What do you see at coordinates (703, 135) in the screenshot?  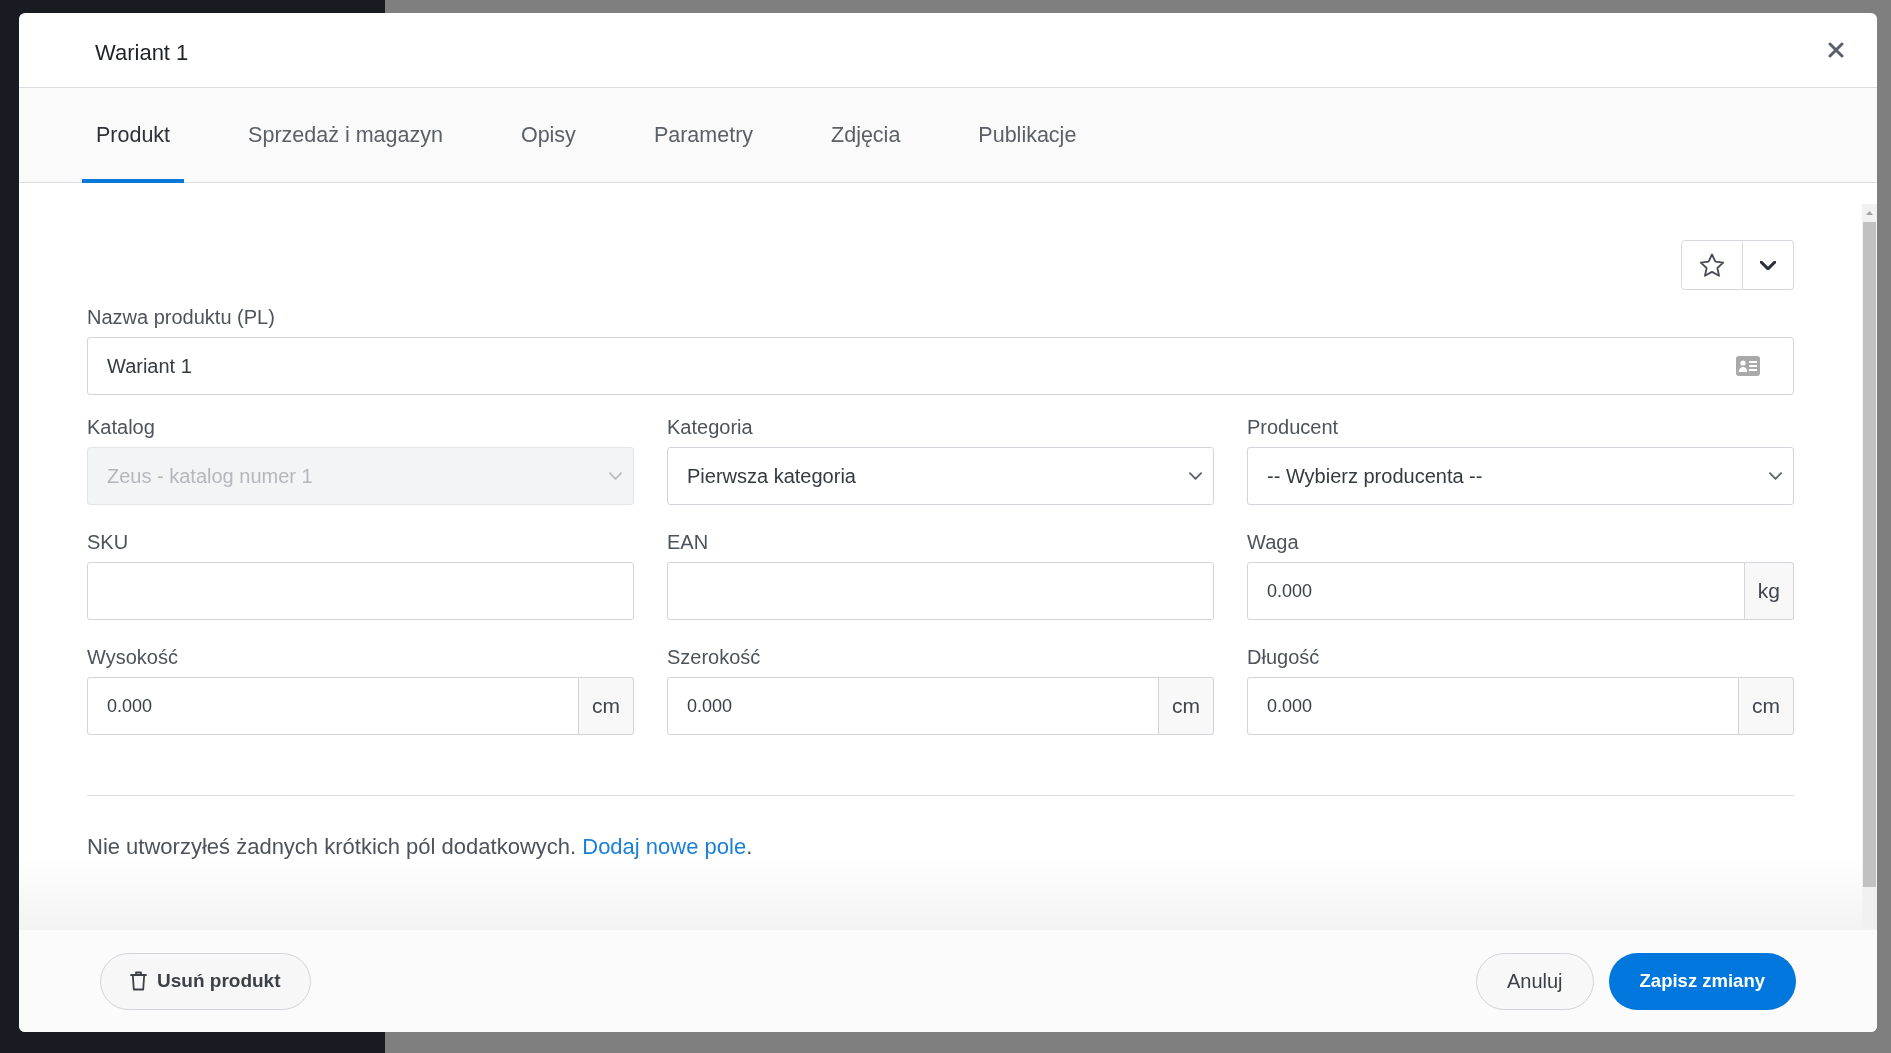 I see `tab: Parametry` at bounding box center [703, 135].